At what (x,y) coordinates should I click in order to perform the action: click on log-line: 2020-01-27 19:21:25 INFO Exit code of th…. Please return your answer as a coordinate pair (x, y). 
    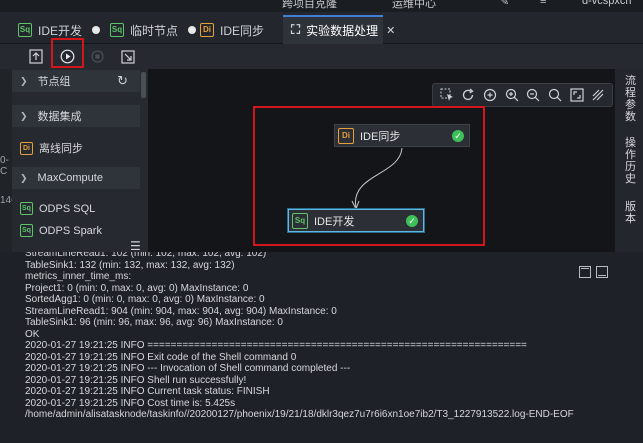
    Looking at the image, I should click on (161, 357).